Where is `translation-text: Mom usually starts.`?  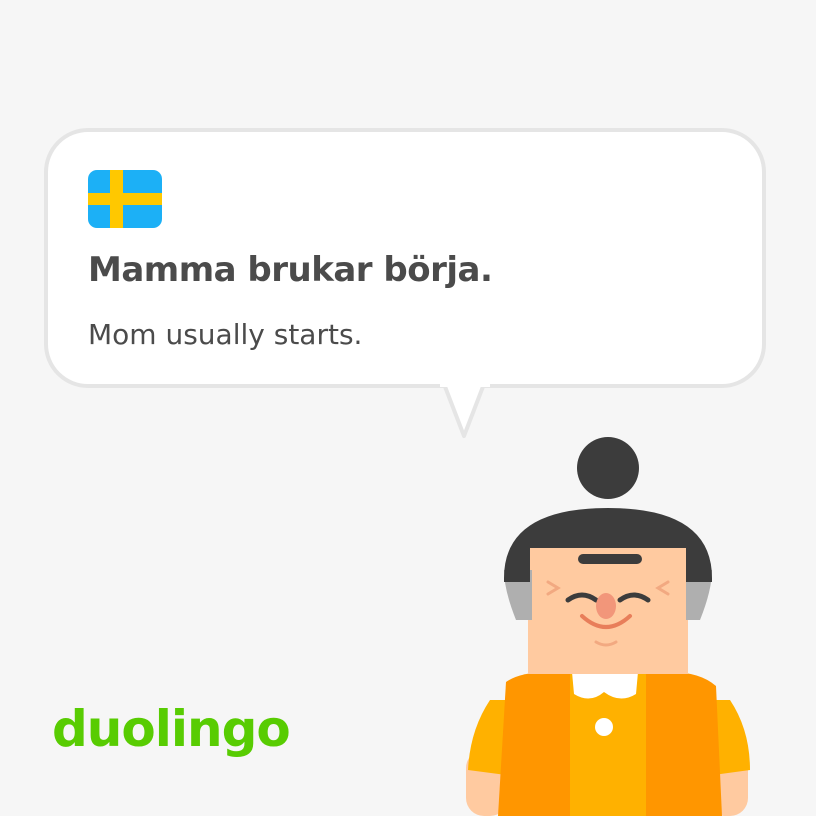 translation-text: Mom usually starts. is located at coordinates (225, 334).